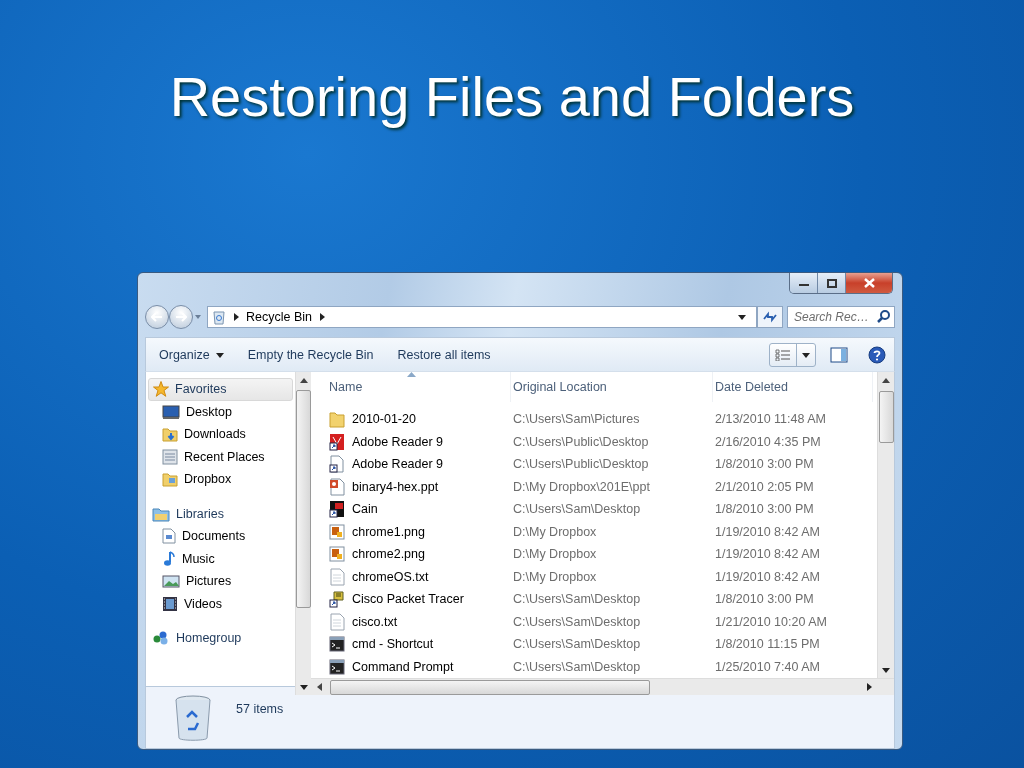 The width and height of the screenshot is (1024, 768). What do you see at coordinates (193, 719) in the screenshot?
I see `recycle-bin-icon` at bounding box center [193, 719].